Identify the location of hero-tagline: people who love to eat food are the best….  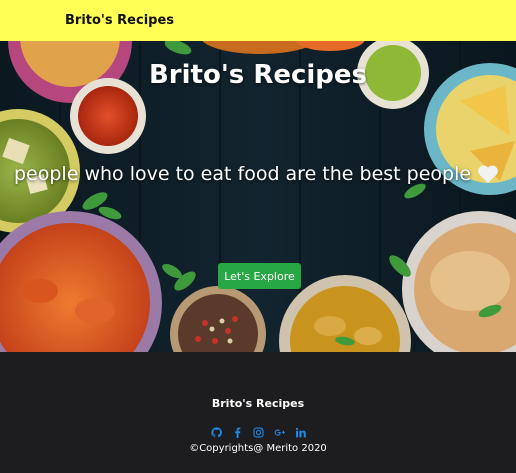
(243, 174).